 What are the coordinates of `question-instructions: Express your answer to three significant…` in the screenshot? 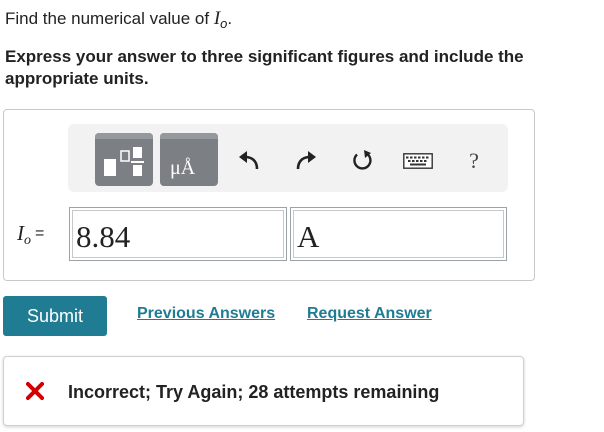 It's located at (264, 67).